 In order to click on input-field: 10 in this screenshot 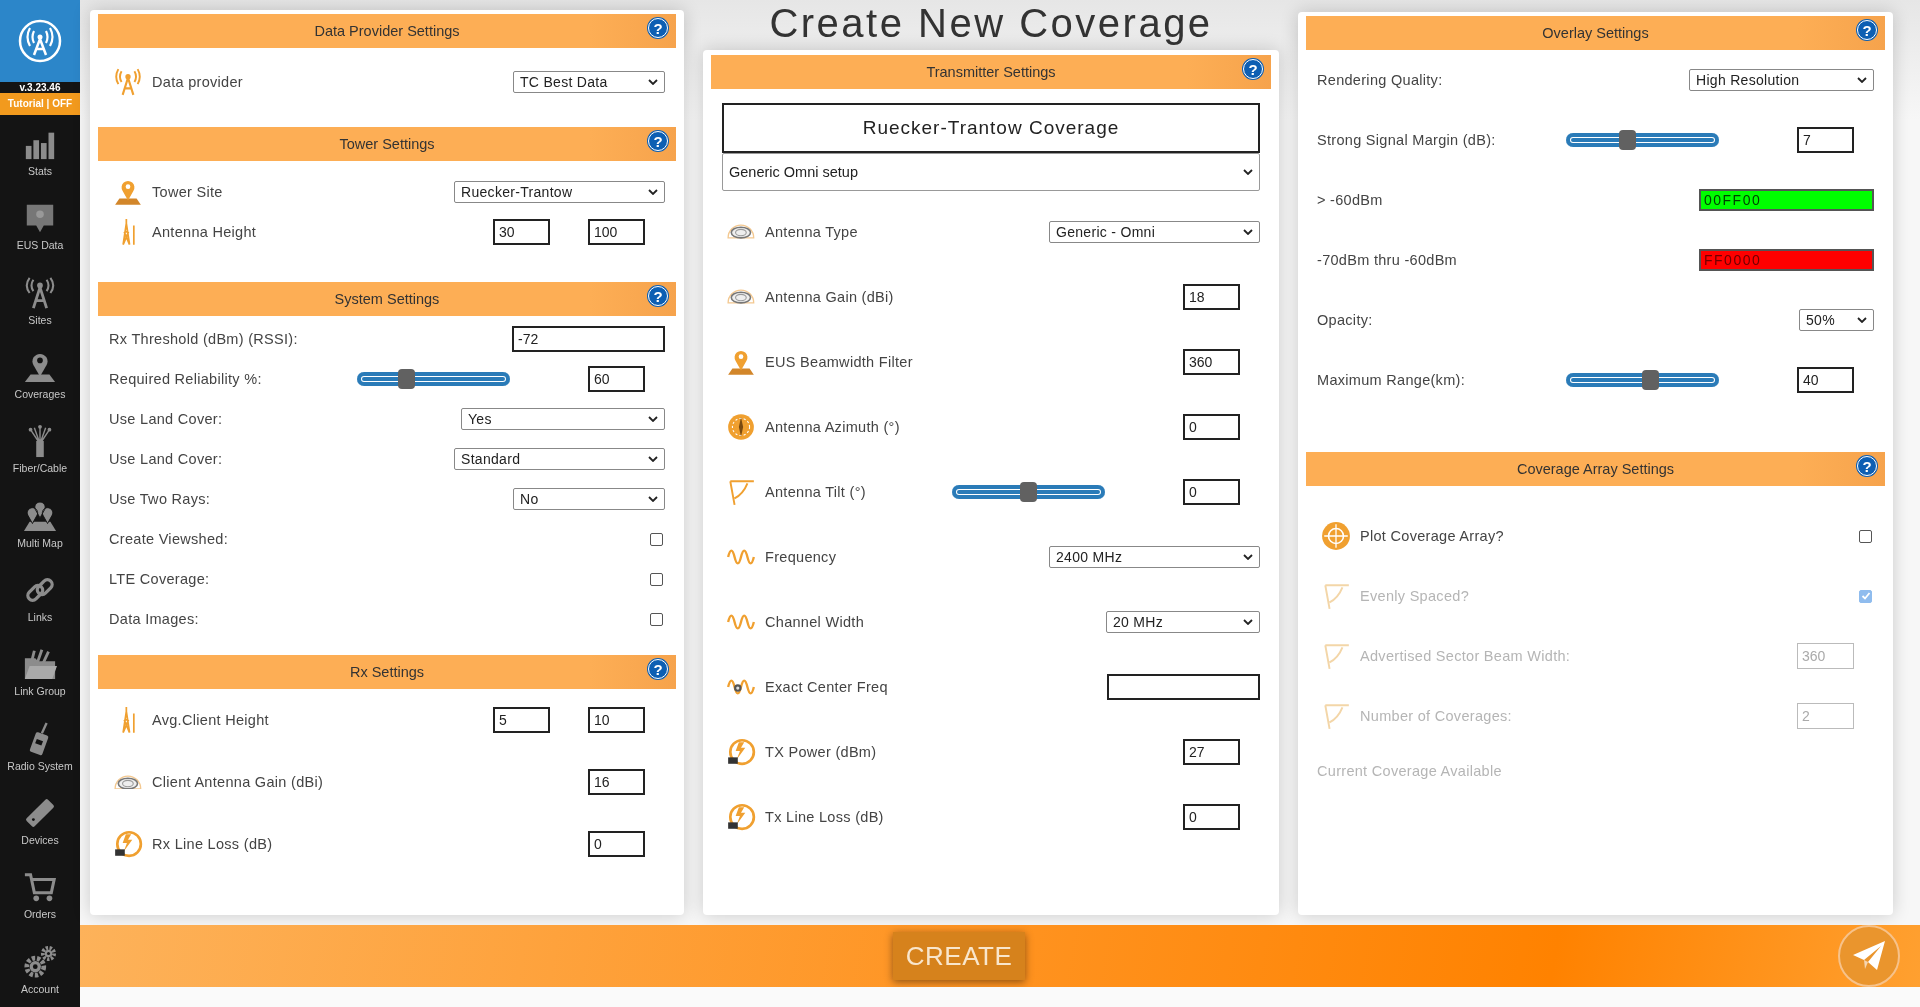, I will do `click(616, 720)`.